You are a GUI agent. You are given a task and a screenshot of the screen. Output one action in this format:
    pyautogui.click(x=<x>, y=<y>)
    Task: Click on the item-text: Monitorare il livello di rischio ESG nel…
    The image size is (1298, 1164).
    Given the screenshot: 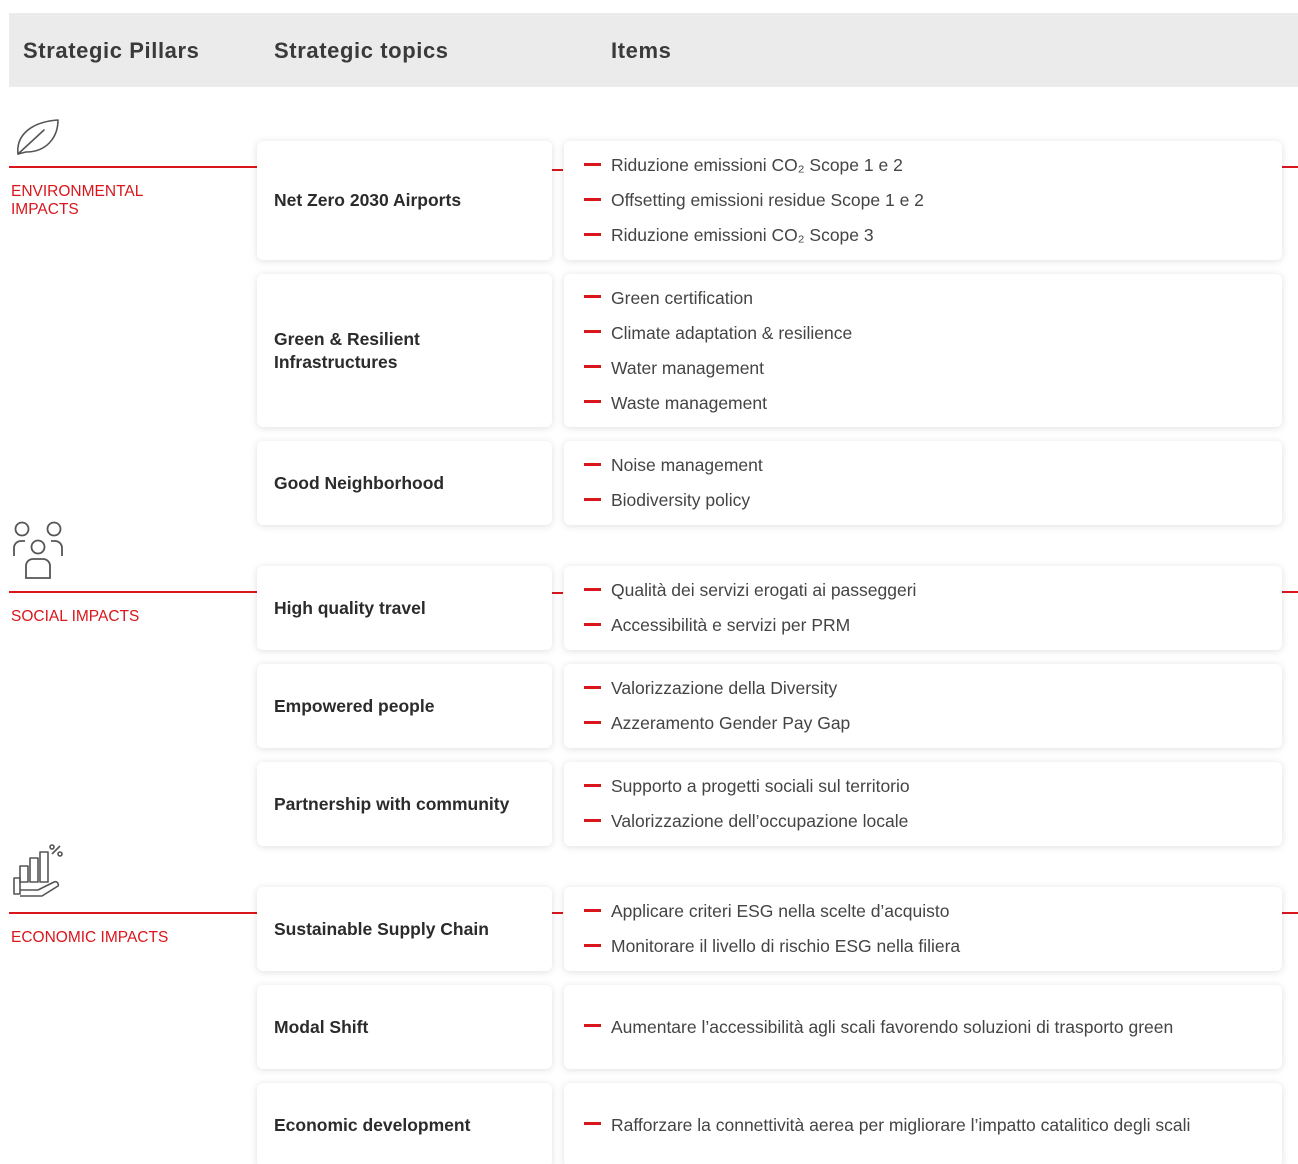 What is the action you would take?
    pyautogui.click(x=786, y=946)
    